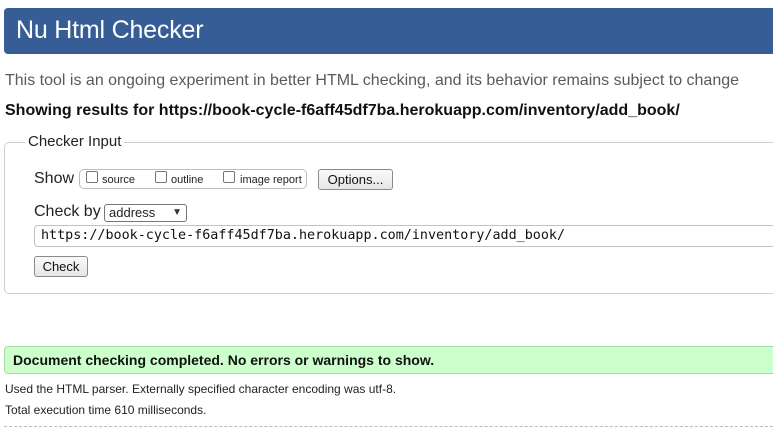 This screenshot has height=436, width=773. I want to click on app-header: Nu Html Checker, so click(388, 31).